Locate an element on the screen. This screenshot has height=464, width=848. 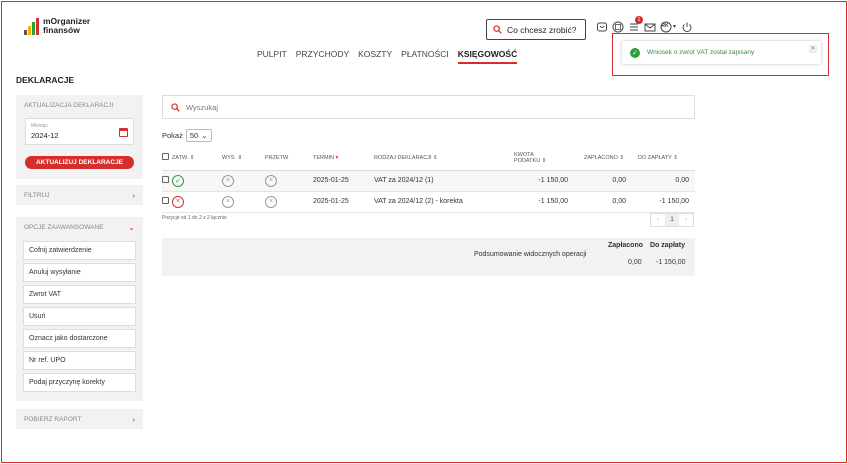
nav-item-pulpit: PULPIT is located at coordinates (272, 56).